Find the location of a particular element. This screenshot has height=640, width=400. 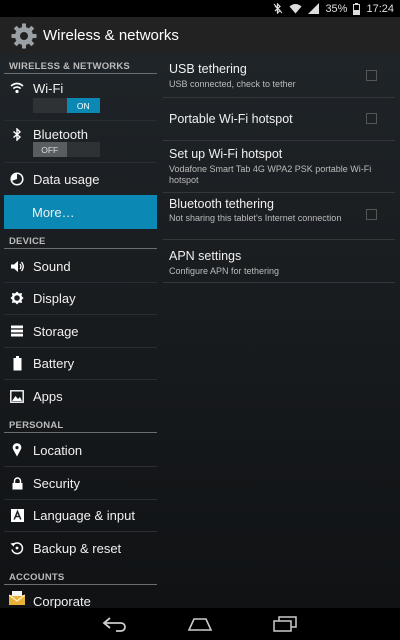

setting-title: Set up Wi-Fi hotspot is located at coordinates (226, 154).